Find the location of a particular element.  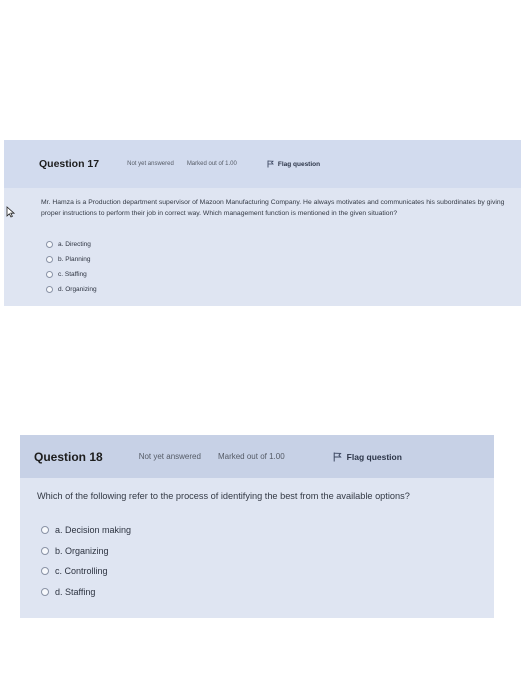

option-label: b. Planning is located at coordinates (74, 259).